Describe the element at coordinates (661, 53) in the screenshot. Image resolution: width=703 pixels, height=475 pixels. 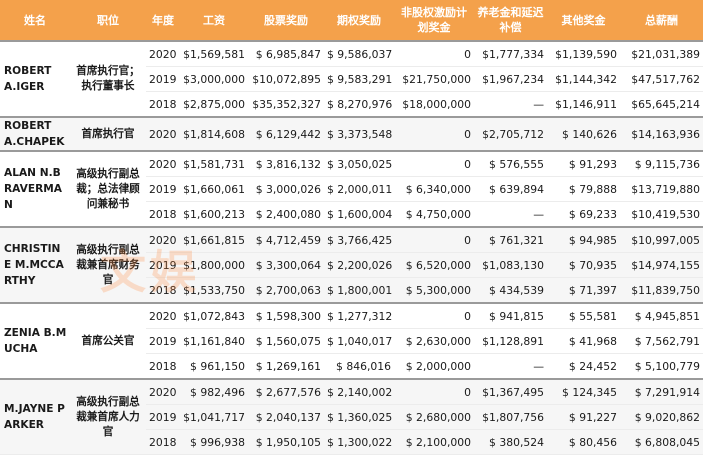
I see `total-comp-cell: $21,031,389` at that location.